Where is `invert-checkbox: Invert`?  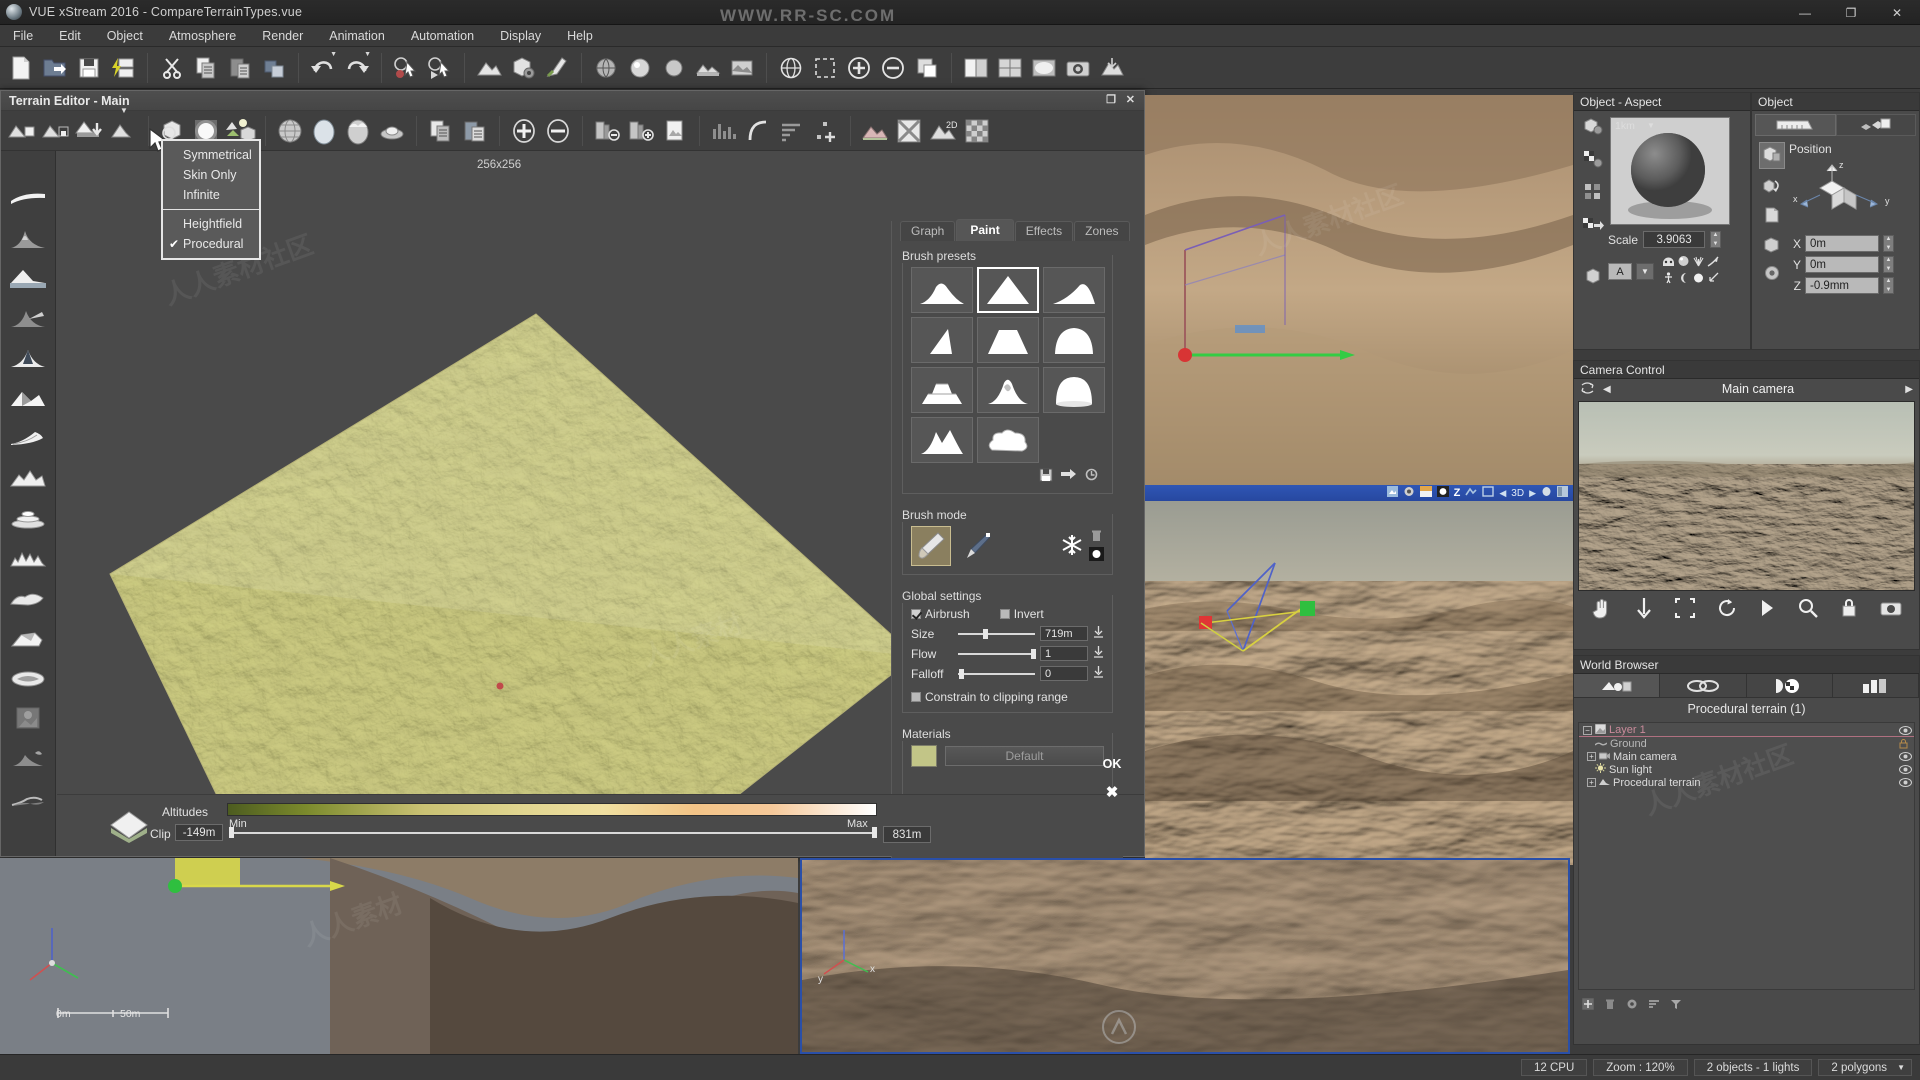 invert-checkbox: Invert is located at coordinates (1021, 614).